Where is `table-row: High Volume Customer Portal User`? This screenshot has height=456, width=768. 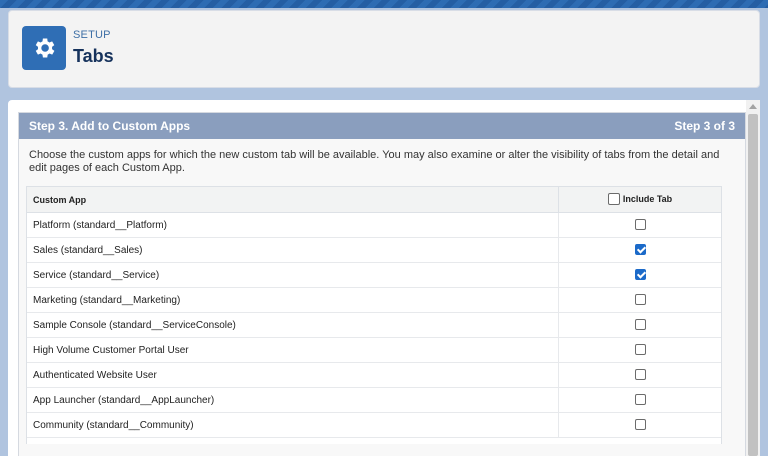
table-row: High Volume Customer Portal User is located at coordinates (374, 350).